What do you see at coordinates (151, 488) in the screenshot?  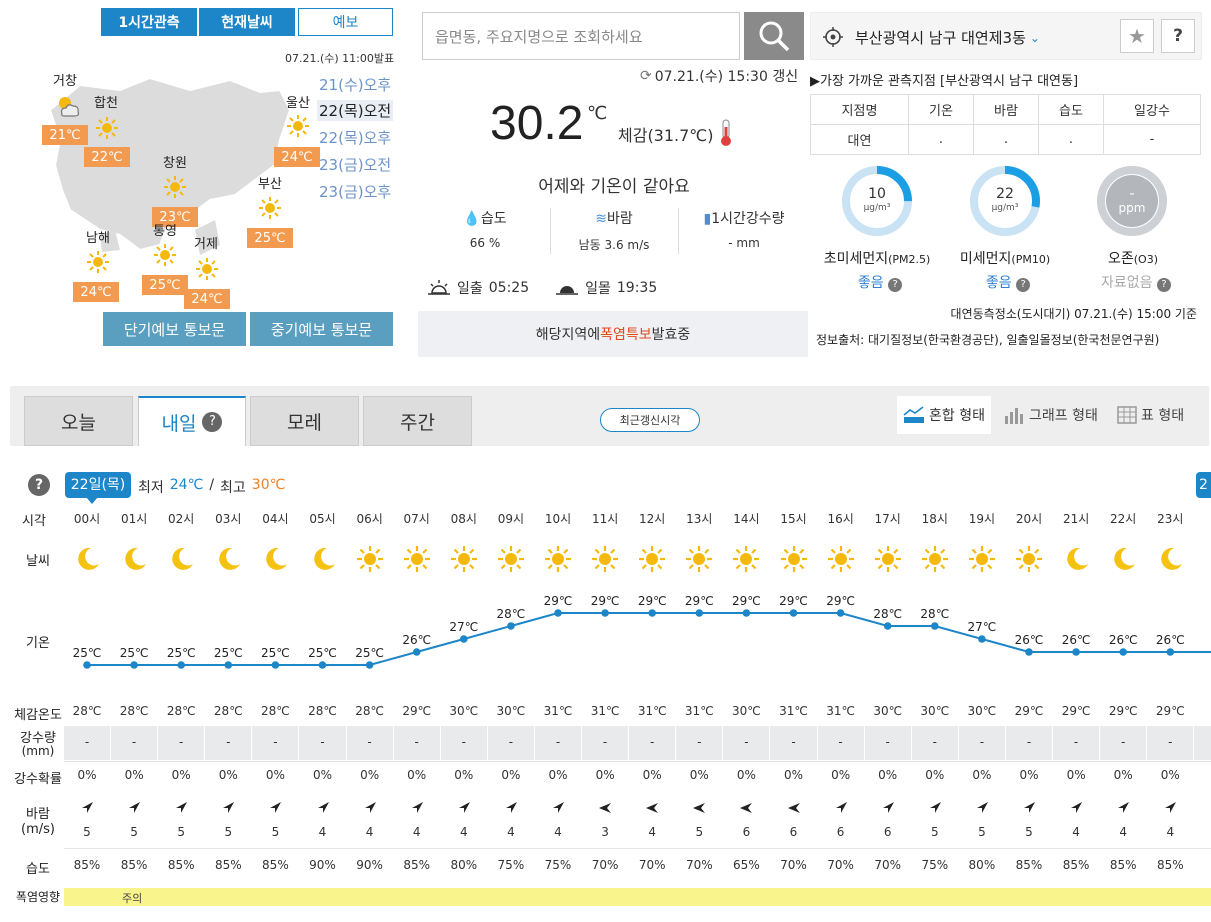 I see `min-label: 최저` at bounding box center [151, 488].